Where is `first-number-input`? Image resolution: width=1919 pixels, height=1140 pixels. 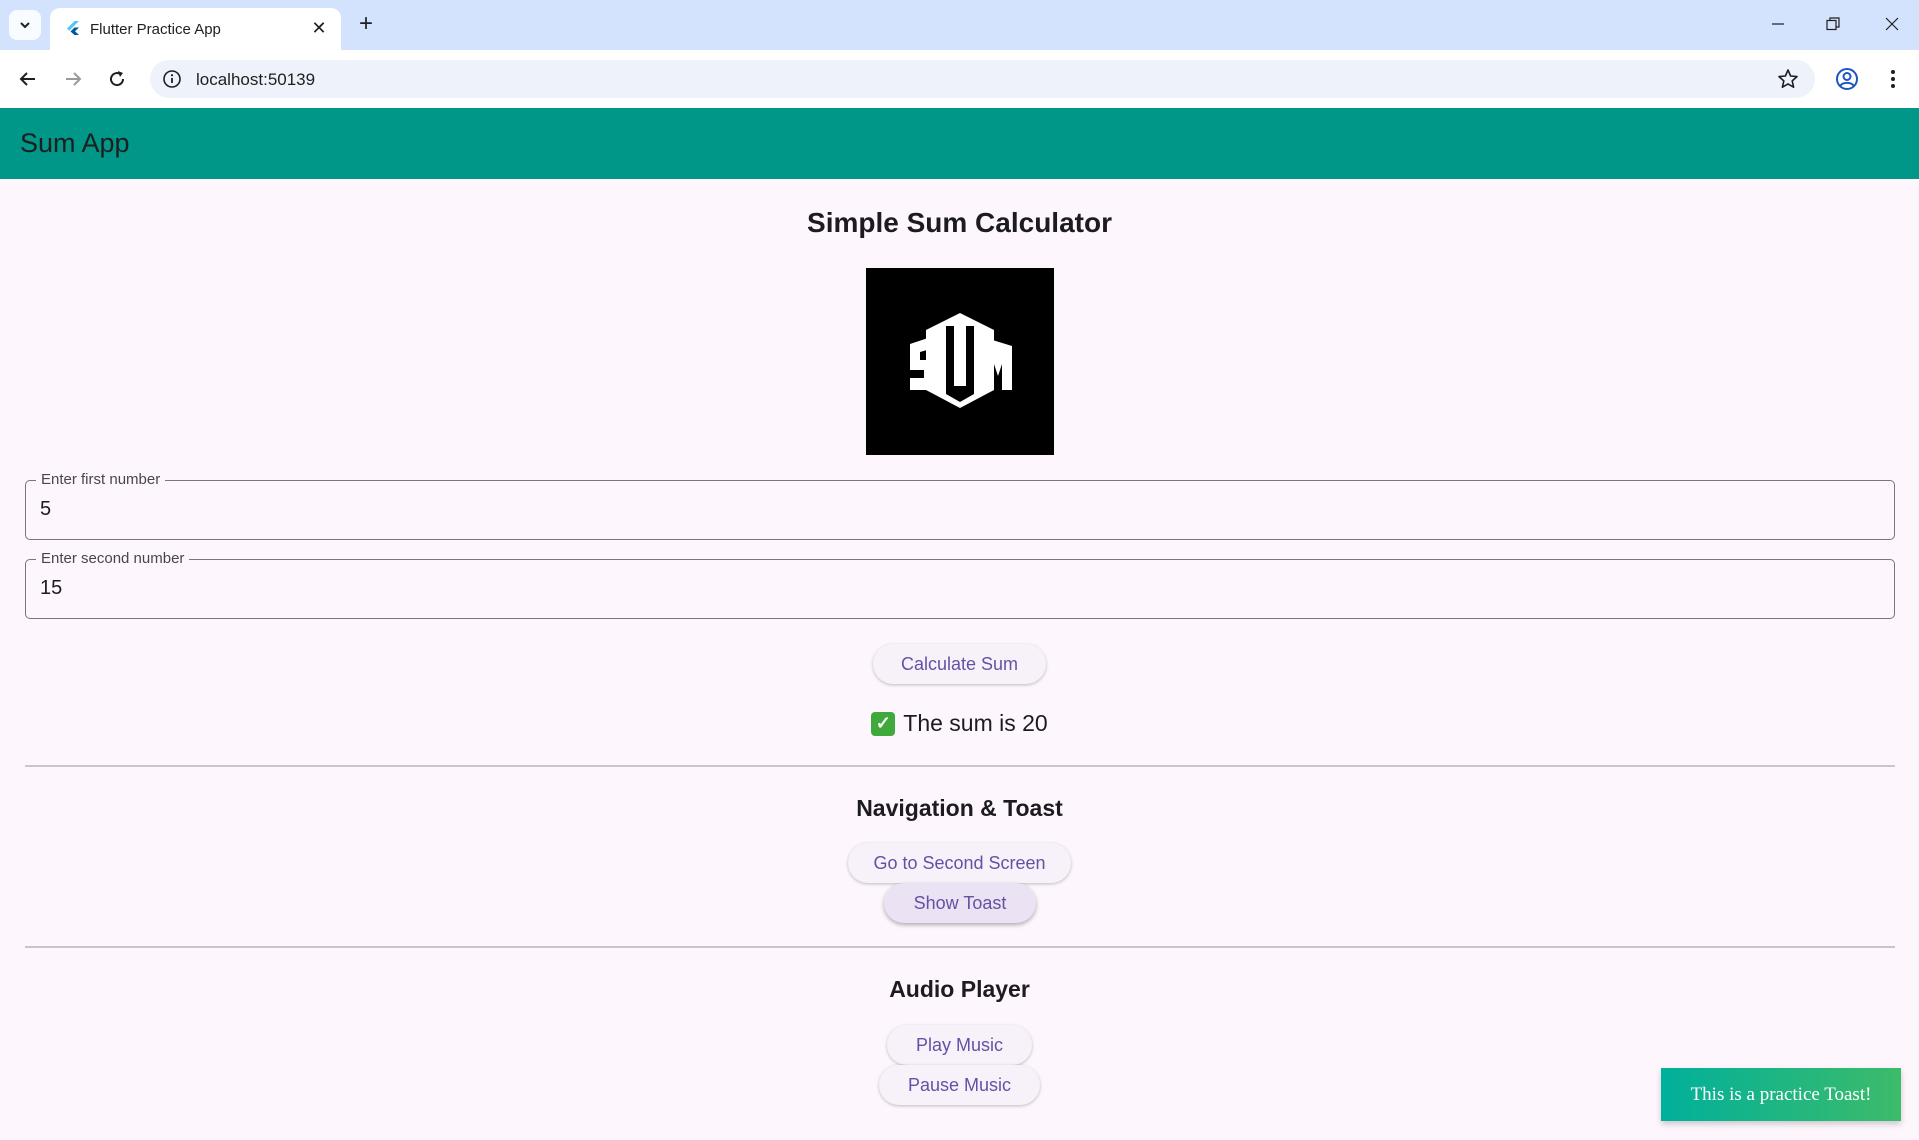
first-number-input is located at coordinates (940, 509).